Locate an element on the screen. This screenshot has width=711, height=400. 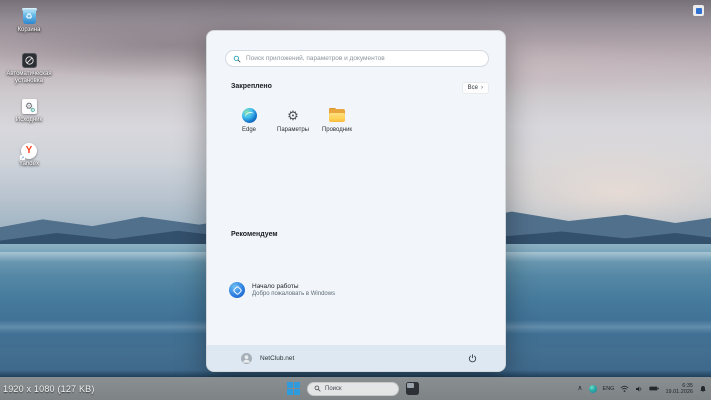
desktop-icon-recycle-bin: ♻ Корзина is located at coordinates (29, 20).